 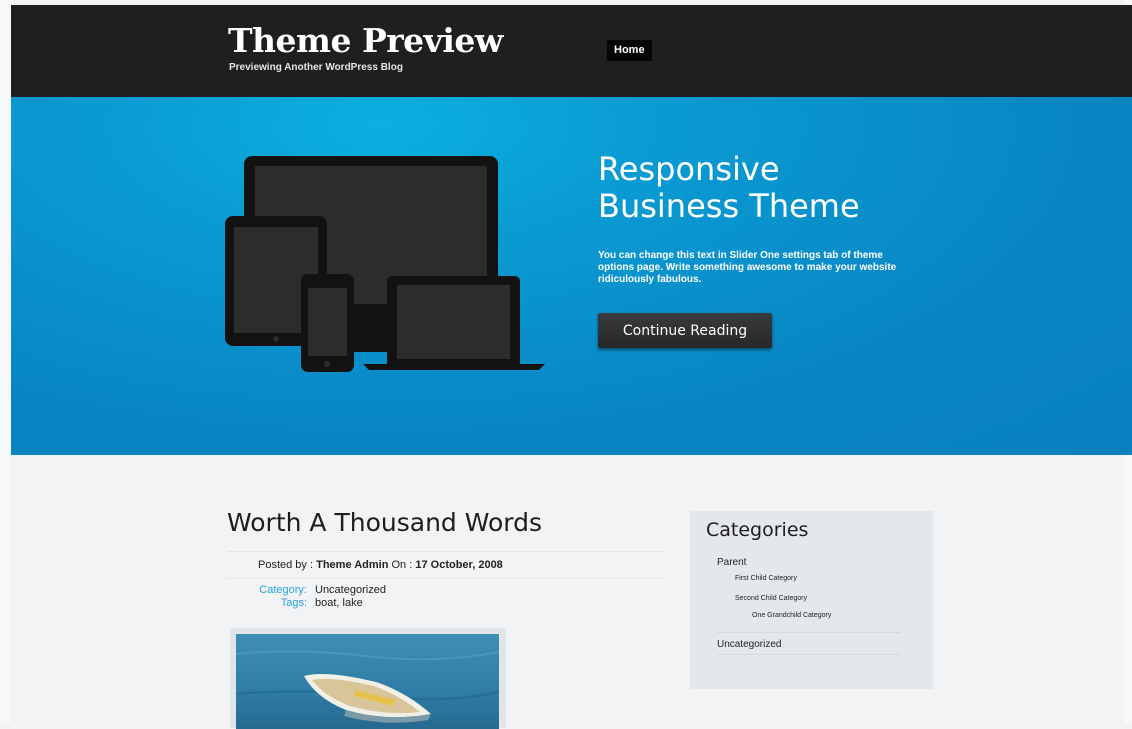 What do you see at coordinates (286, 565) in the screenshot?
I see `posted-by-label: Posted by :` at bounding box center [286, 565].